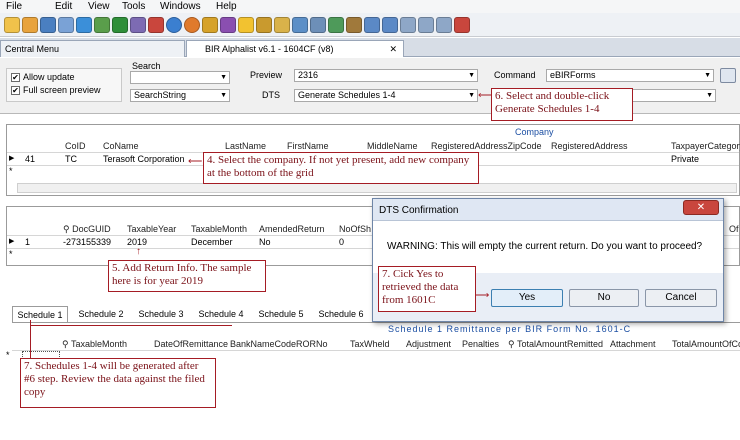 The image size is (740, 440). I want to click on col-zipcode: RegisteredAddressZipCode, so click(486, 146).